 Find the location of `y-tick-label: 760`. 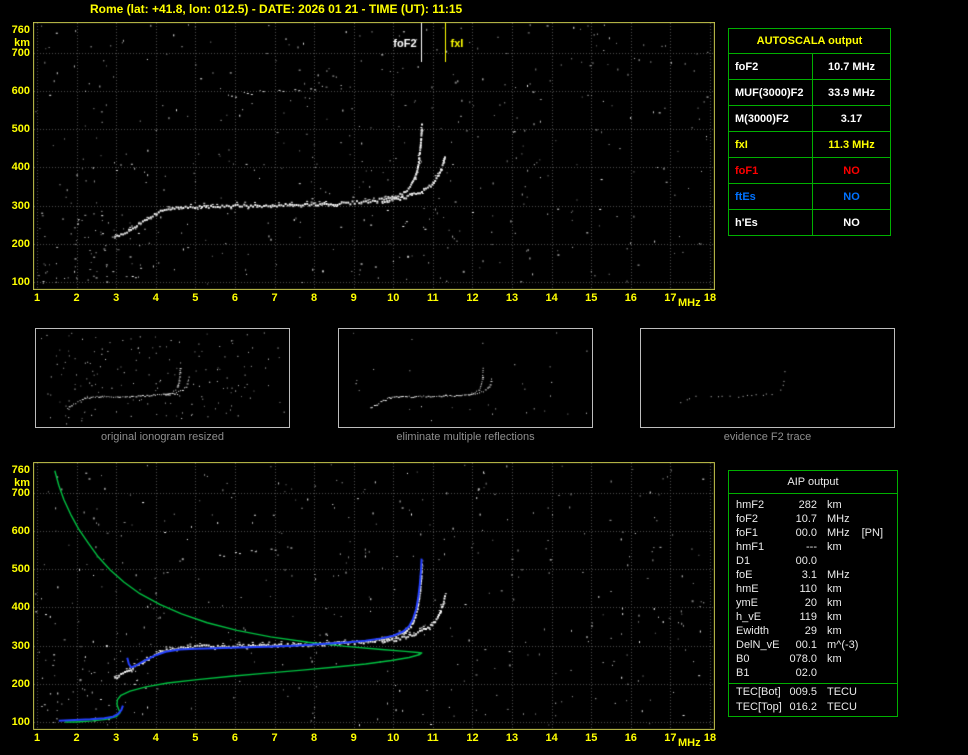

y-tick-label: 760 is located at coordinates (20, 30).